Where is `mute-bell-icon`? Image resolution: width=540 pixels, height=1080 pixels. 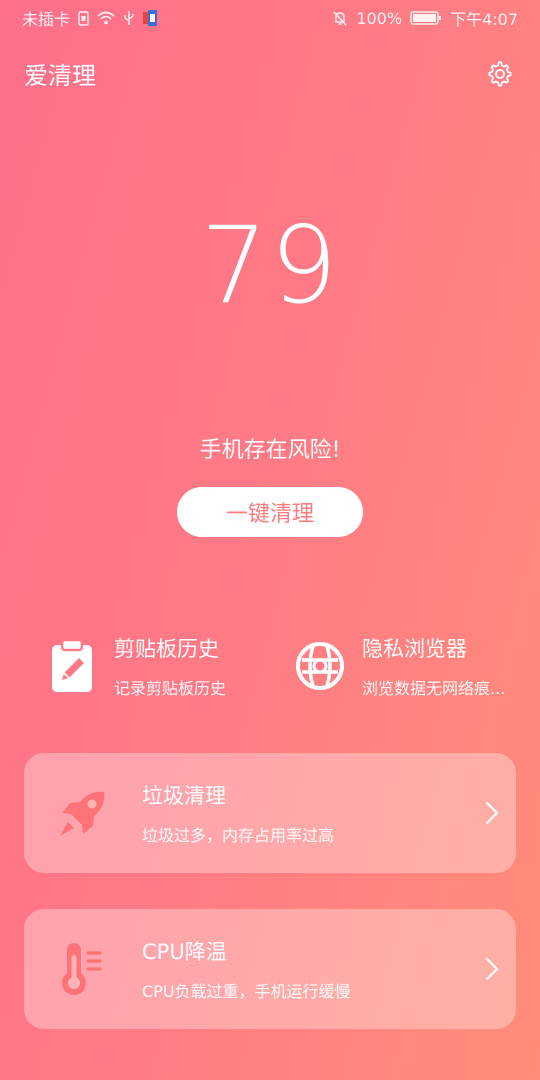 mute-bell-icon is located at coordinates (340, 18).